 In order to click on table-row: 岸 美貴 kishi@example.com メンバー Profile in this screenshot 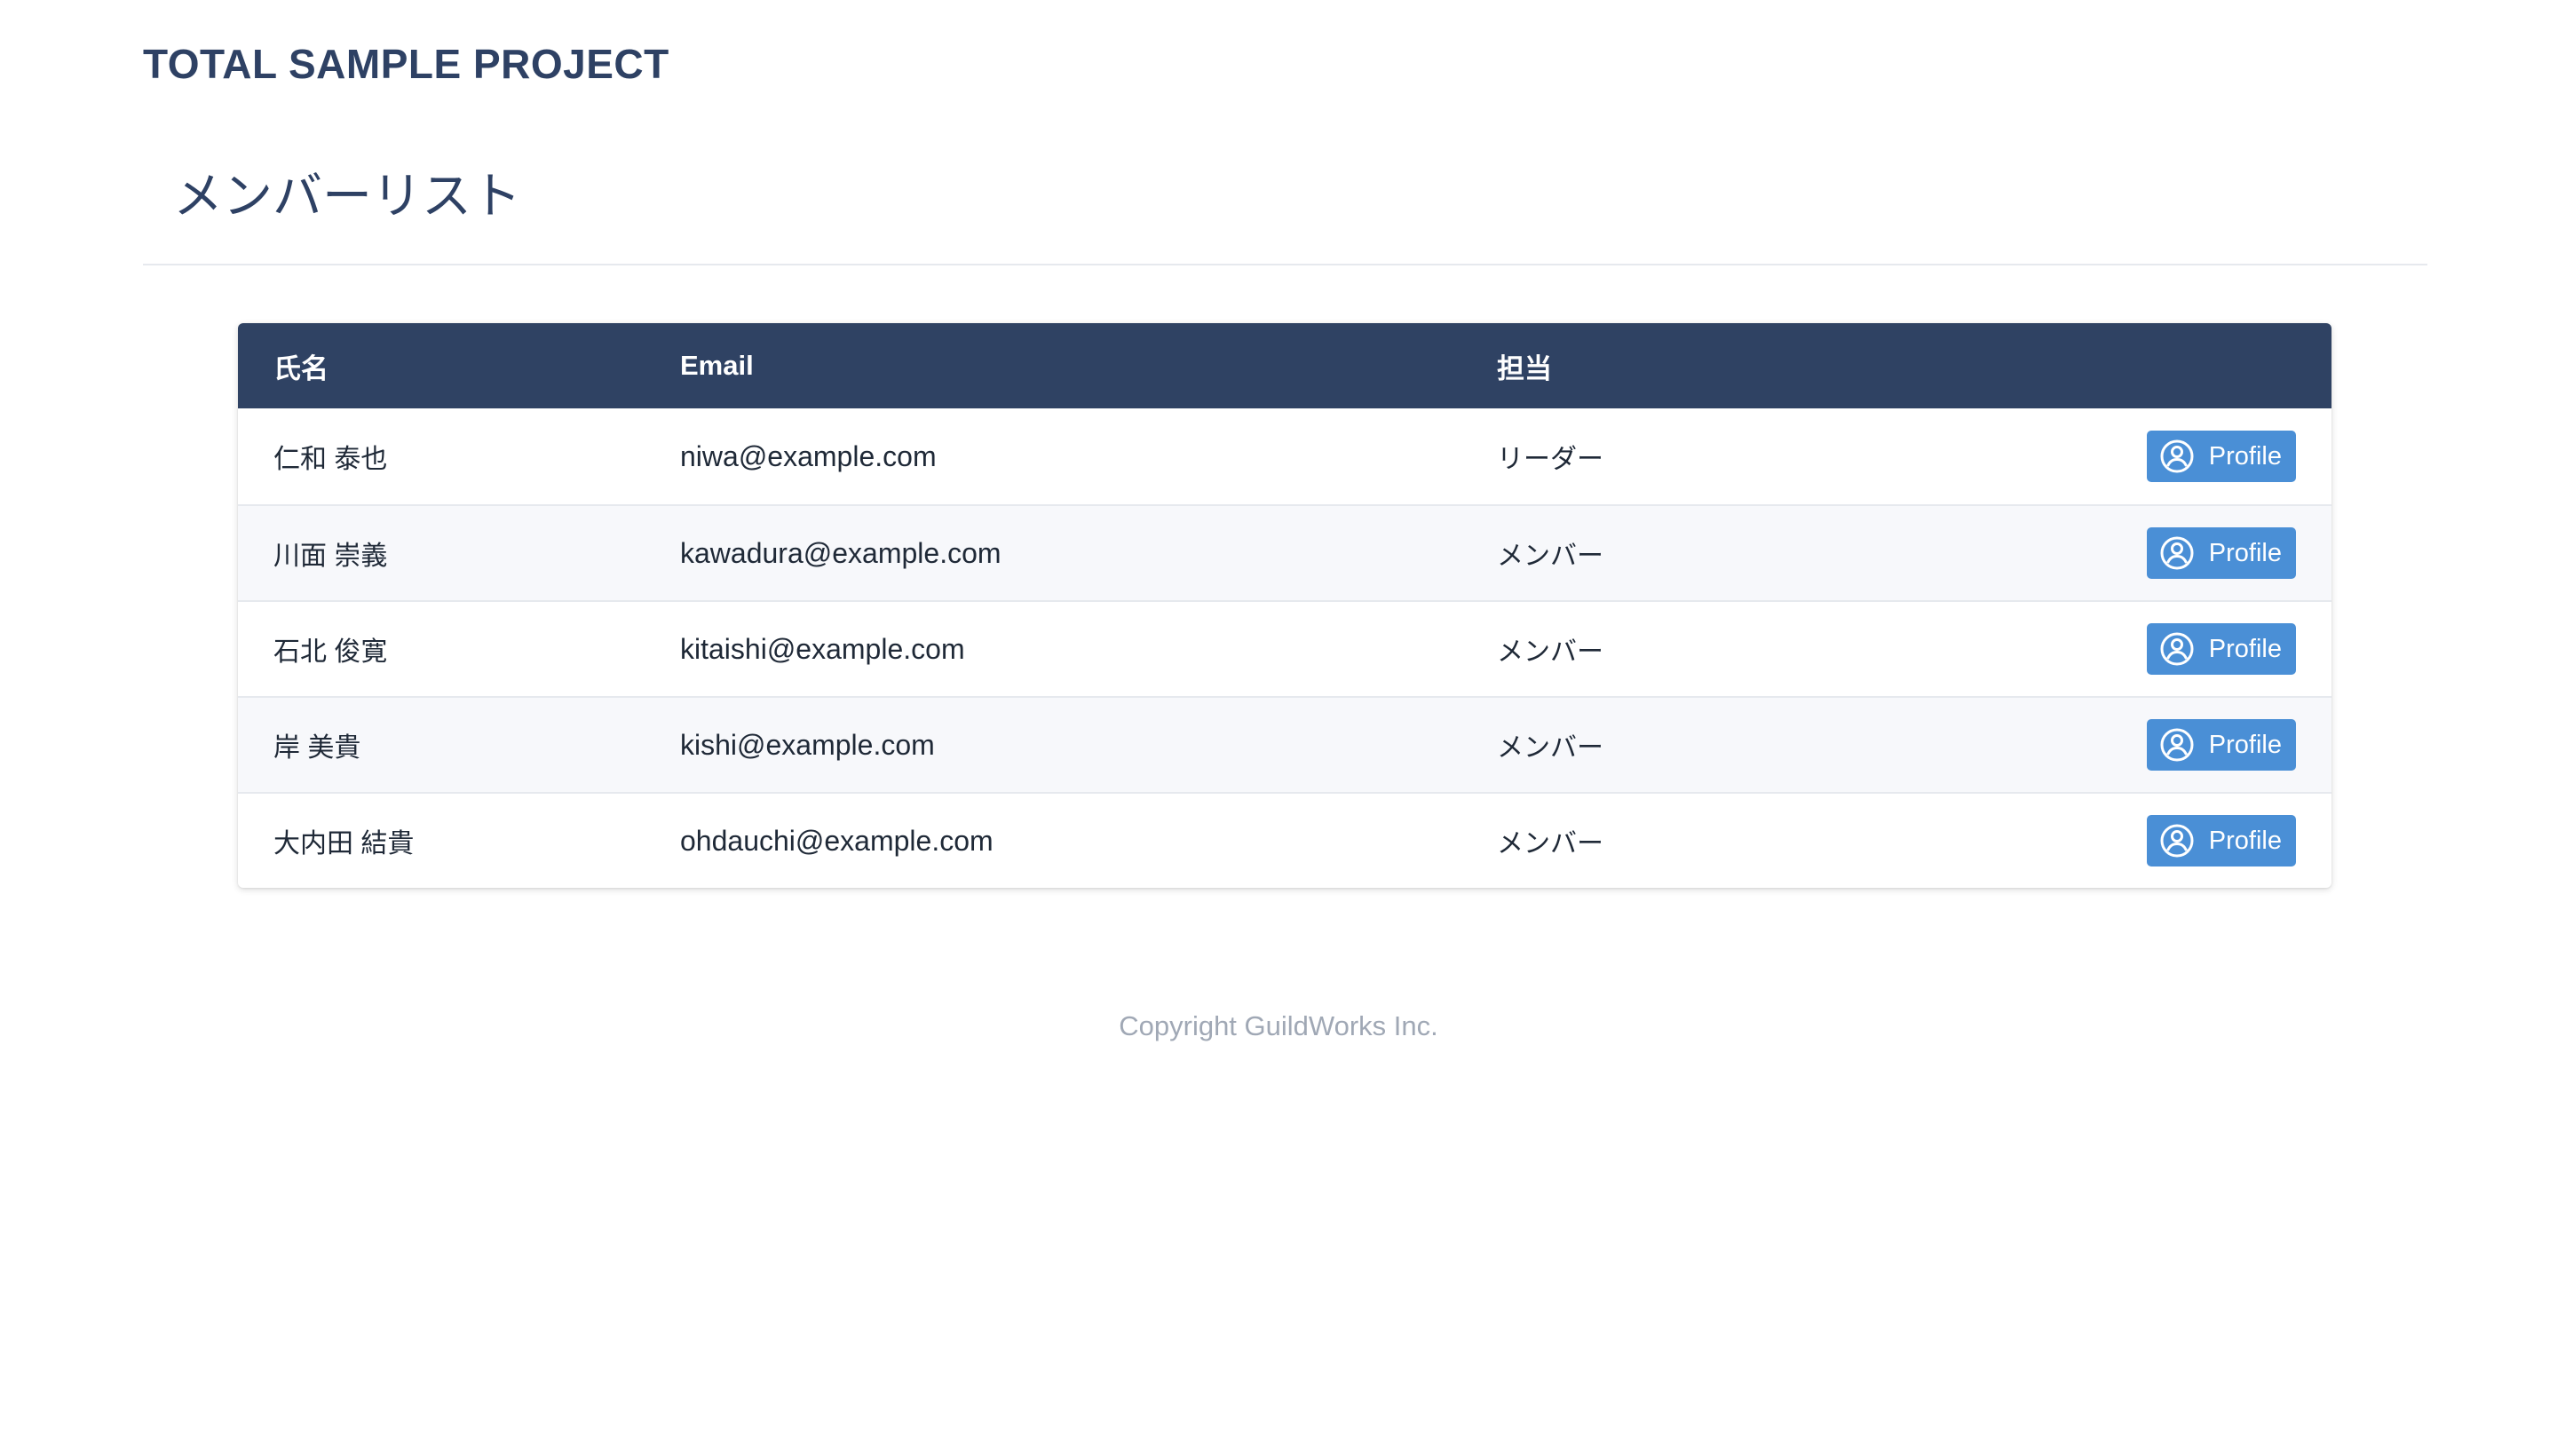, I will do `click(1284, 744)`.